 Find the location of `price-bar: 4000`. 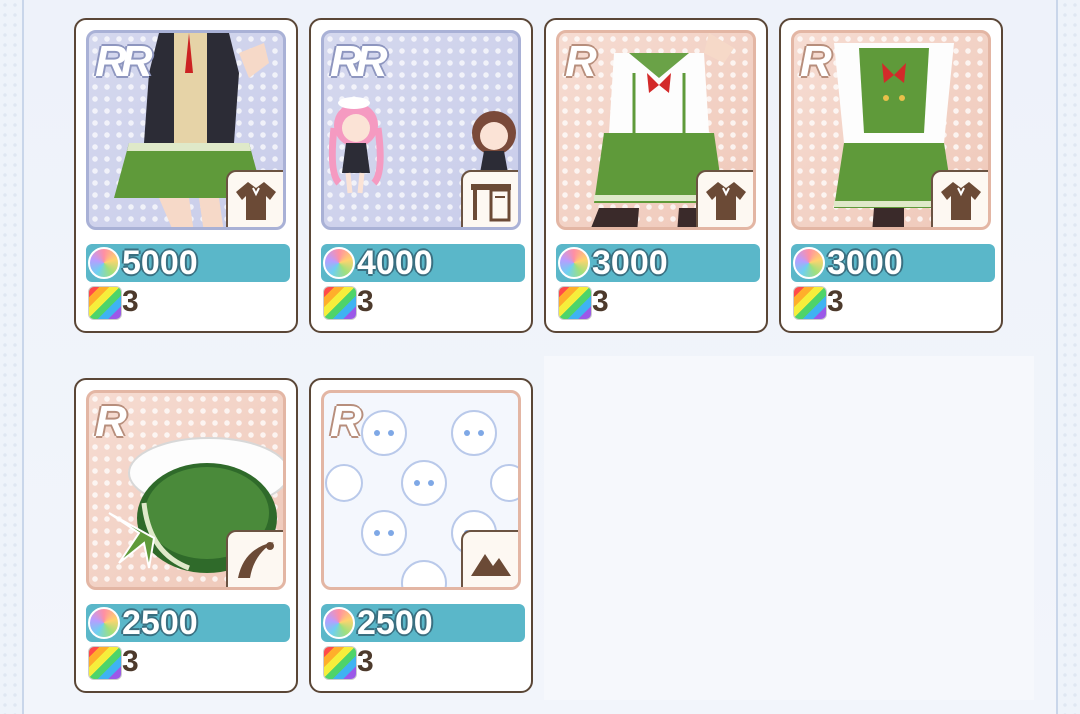

price-bar: 4000 is located at coordinates (423, 263).